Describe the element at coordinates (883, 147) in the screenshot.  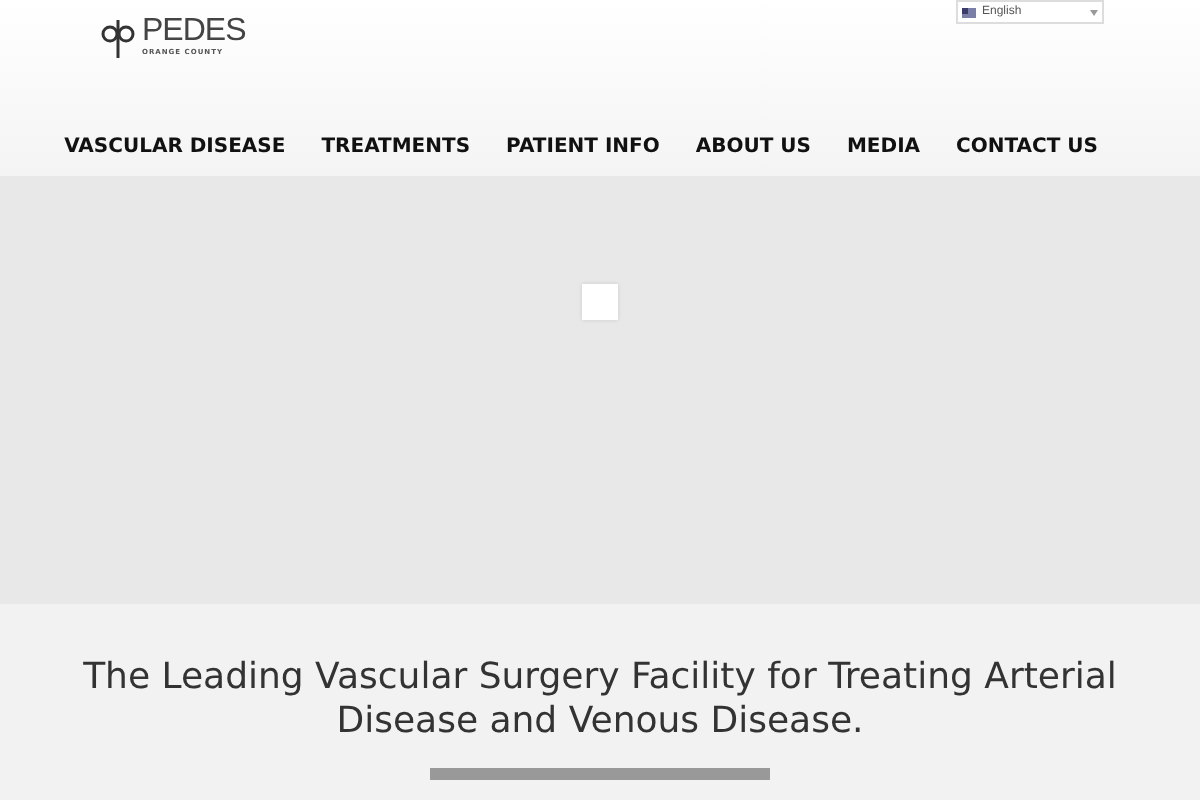
I see `nav-link: MEDIA` at that location.